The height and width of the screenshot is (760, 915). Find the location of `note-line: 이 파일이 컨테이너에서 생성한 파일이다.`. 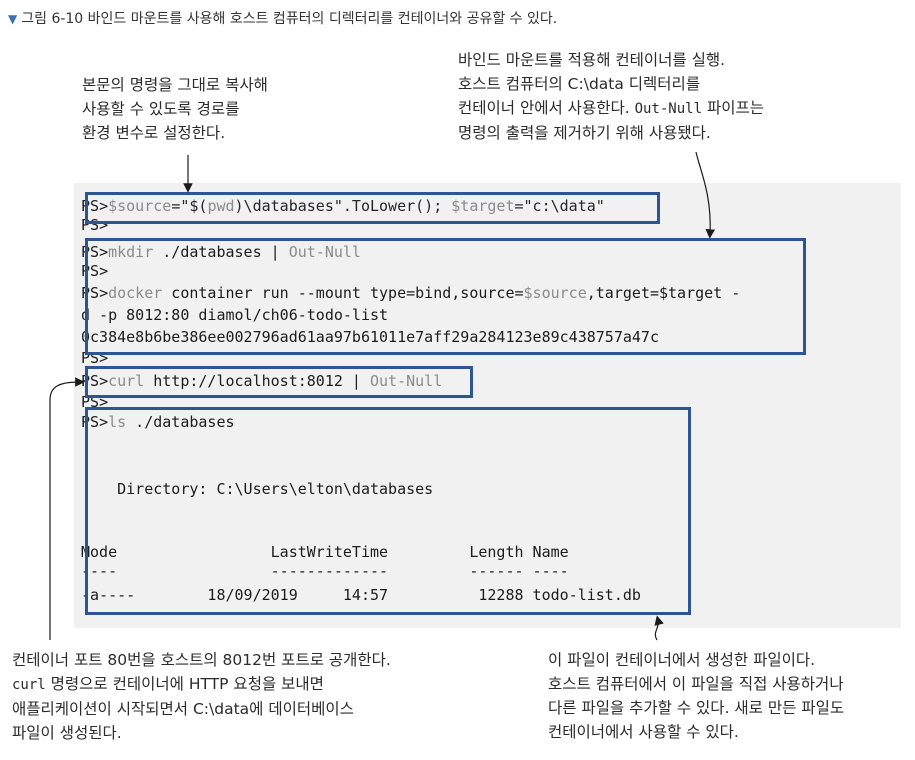

note-line: 이 파일이 컨테이너에서 생성한 파일이다. is located at coordinates (682, 660).